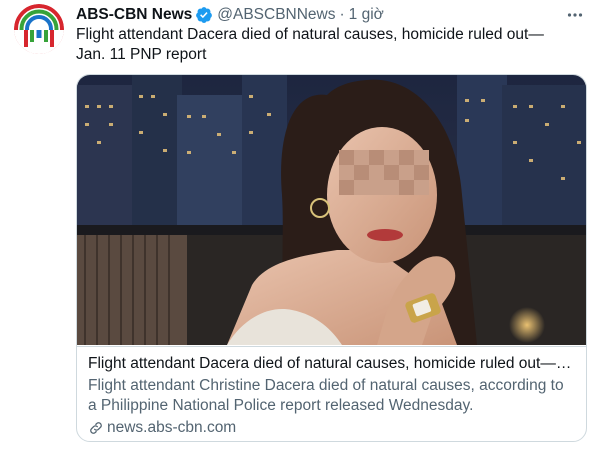  Describe the element at coordinates (366, 15) in the screenshot. I see `tweet-timestamp: 1 giờ` at that location.